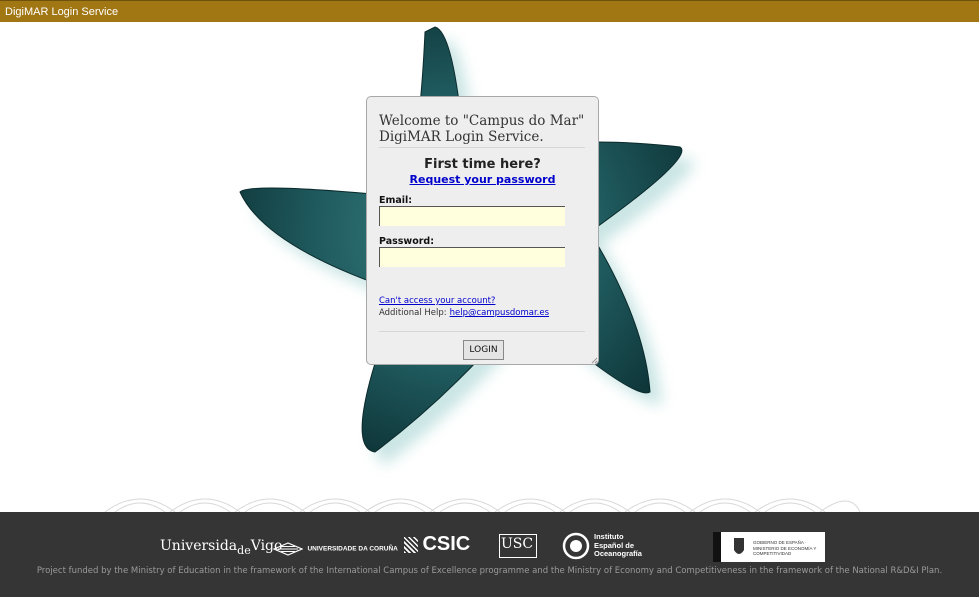  What do you see at coordinates (518, 546) in the screenshot?
I see `usc-logo: USC` at bounding box center [518, 546].